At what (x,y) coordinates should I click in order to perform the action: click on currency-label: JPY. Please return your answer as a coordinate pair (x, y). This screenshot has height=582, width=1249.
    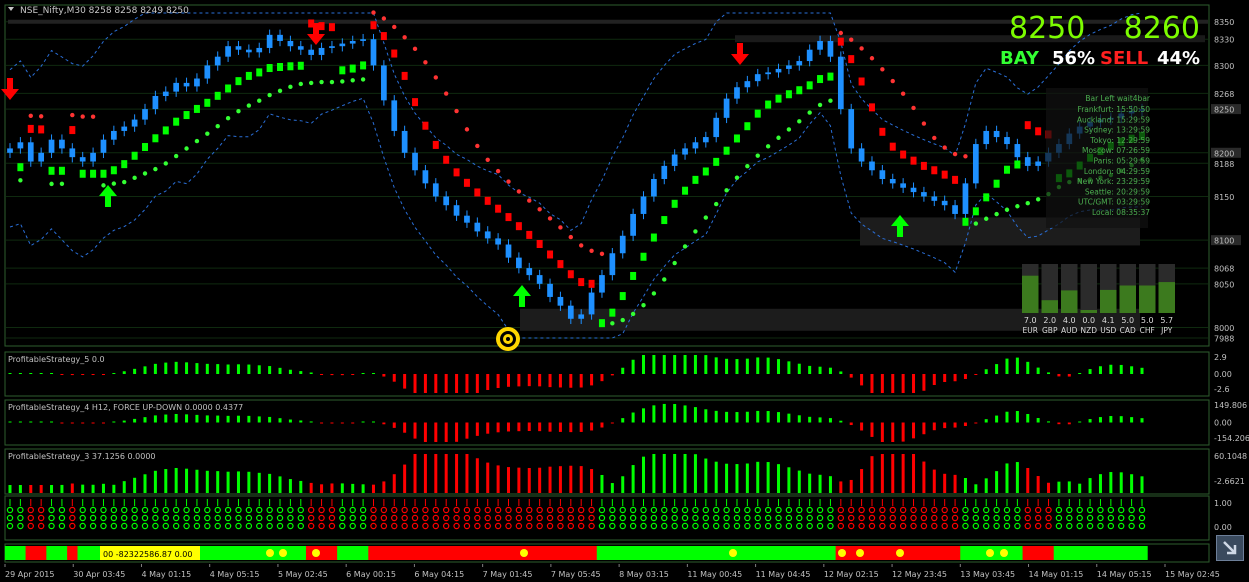
    Looking at the image, I should click on (1166, 330).